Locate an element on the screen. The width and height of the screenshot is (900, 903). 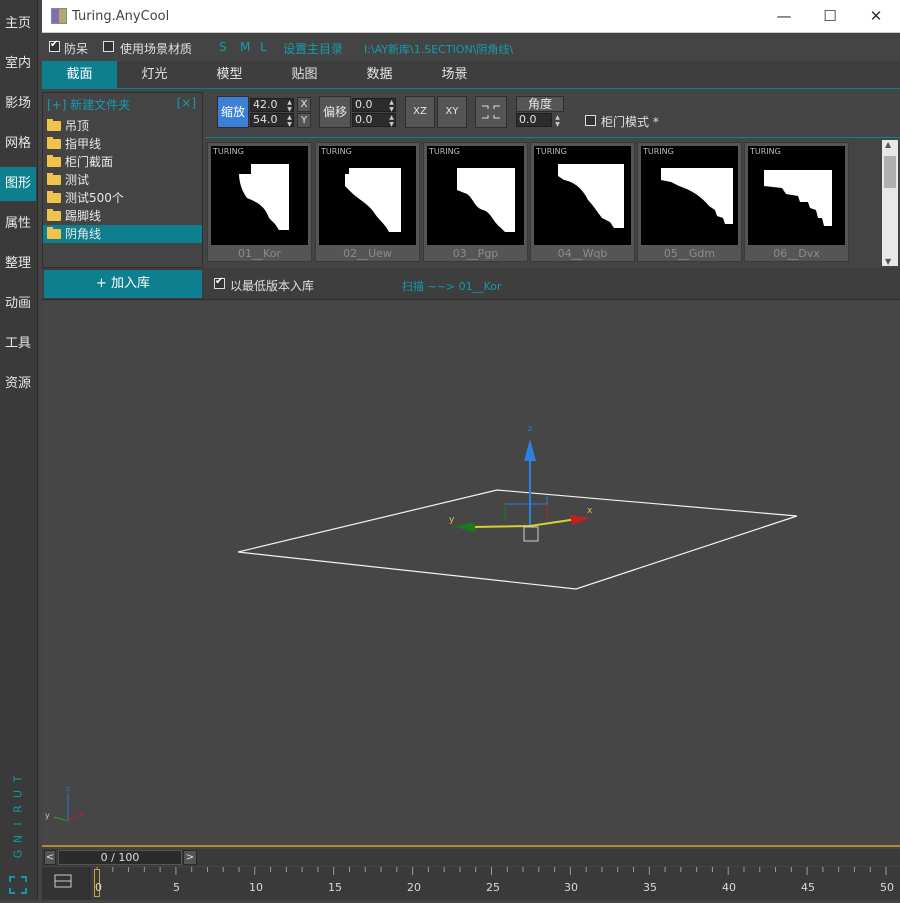
scene-material-checkbox is located at coordinates (108, 46).